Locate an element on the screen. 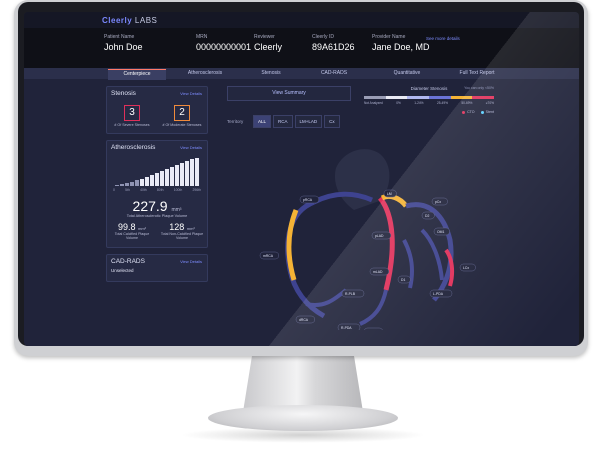 The height and width of the screenshot is (460, 605). monitor-stand-base is located at coordinates (303, 418).